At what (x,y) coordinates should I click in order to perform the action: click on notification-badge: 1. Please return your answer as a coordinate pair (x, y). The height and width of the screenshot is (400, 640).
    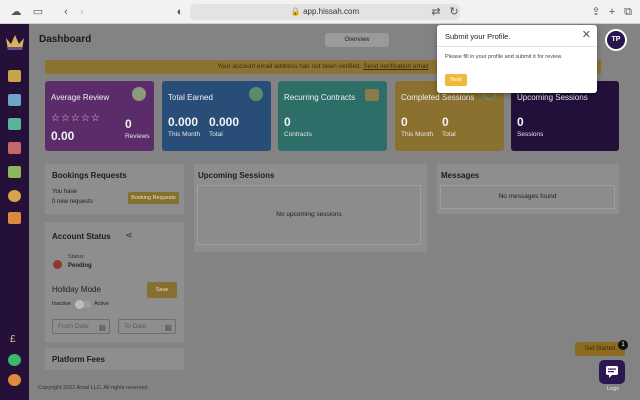
    Looking at the image, I should click on (623, 345).